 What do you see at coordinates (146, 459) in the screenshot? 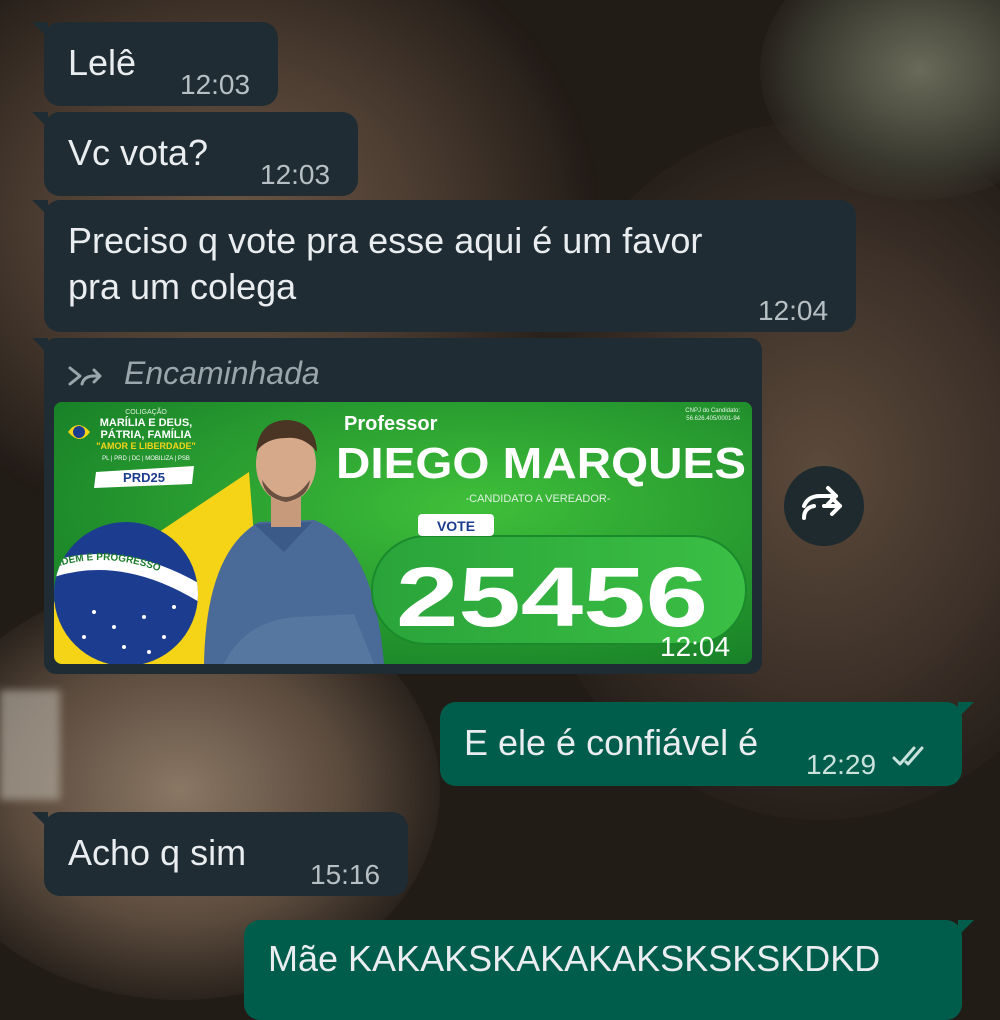
I see `coalition-parties: PL | PRD | DC | MOBILIZA | PSB` at bounding box center [146, 459].